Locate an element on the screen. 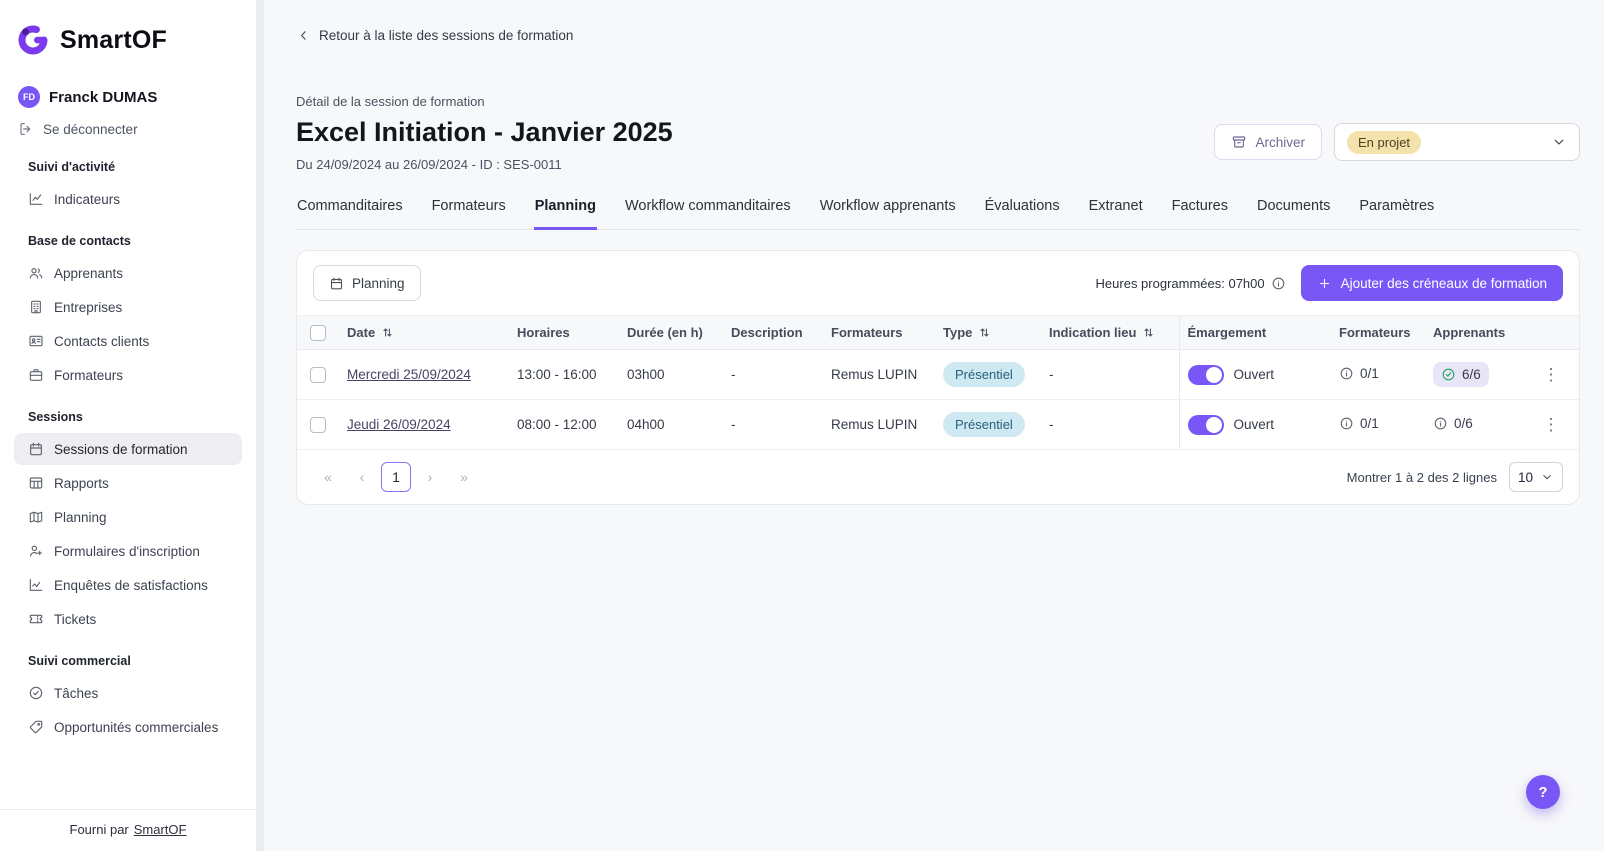 The height and width of the screenshot is (851, 1604). sidebar-item-opportunites: Opportunités commerciales is located at coordinates (128, 727).